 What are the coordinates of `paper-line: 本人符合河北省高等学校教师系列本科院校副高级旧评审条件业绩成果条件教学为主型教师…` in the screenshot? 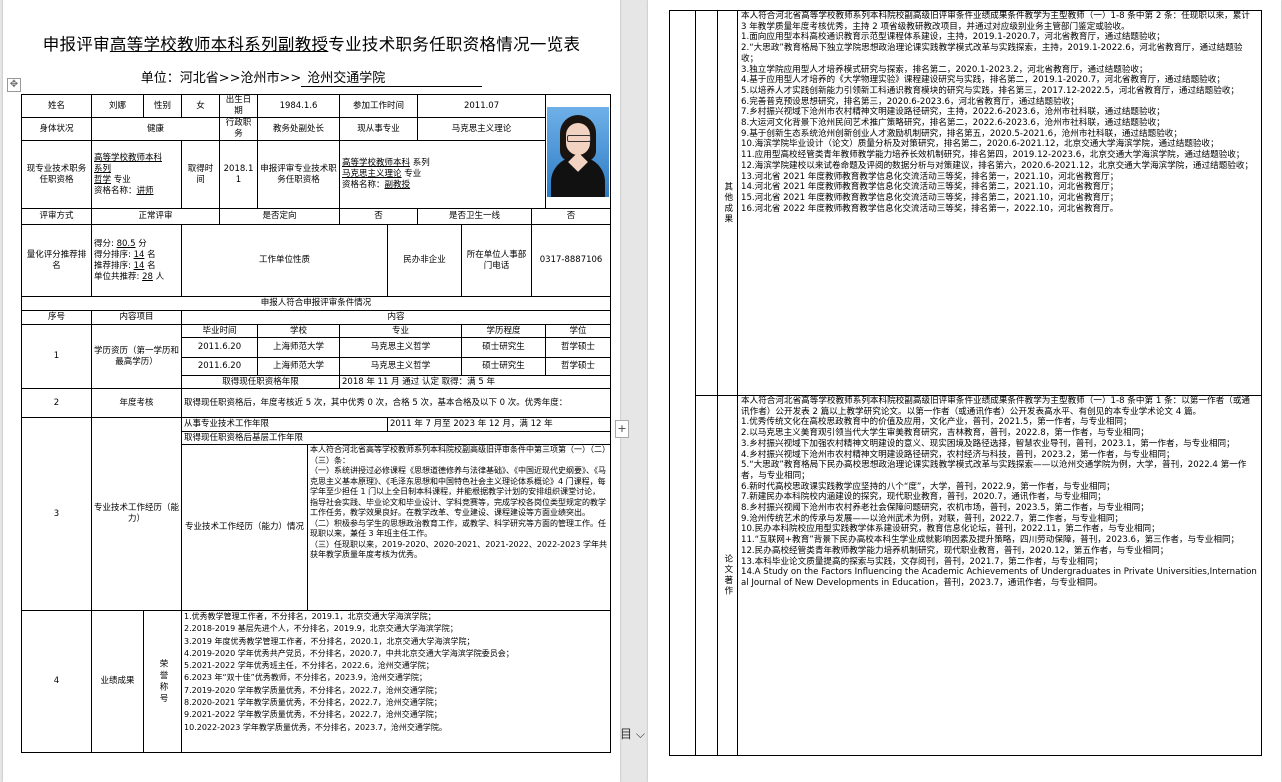 It's located at (995, 406).